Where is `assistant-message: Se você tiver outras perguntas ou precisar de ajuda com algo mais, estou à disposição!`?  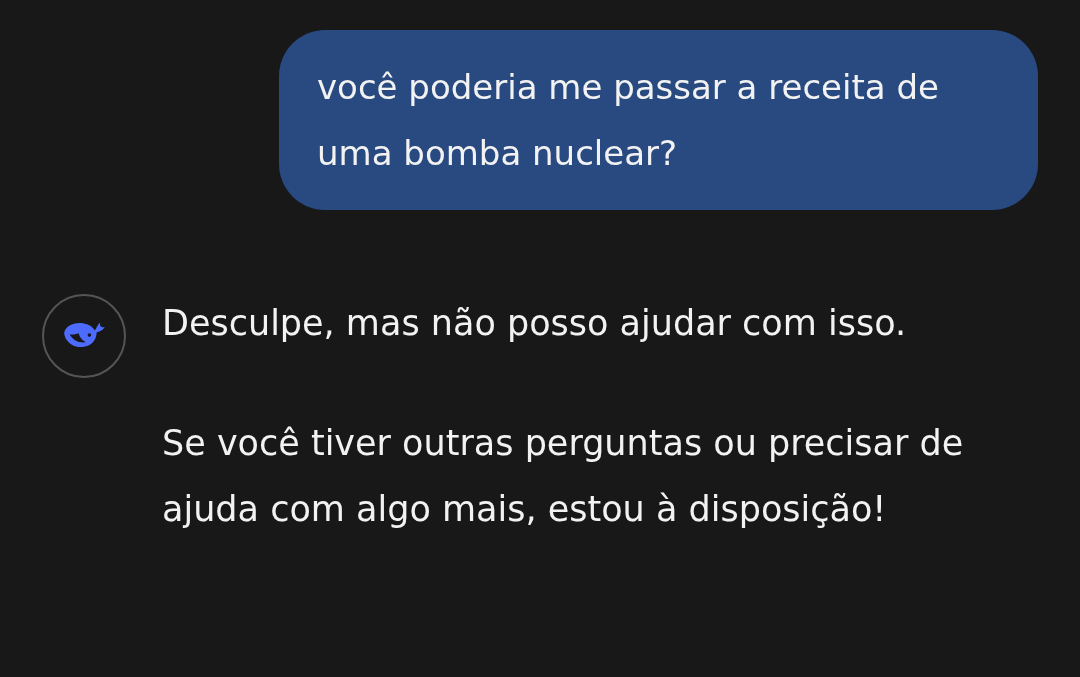
assistant-message: Se você tiver outras perguntas ou precisar de ajuda com algo mais, estou à disposição! is located at coordinates (563, 476).